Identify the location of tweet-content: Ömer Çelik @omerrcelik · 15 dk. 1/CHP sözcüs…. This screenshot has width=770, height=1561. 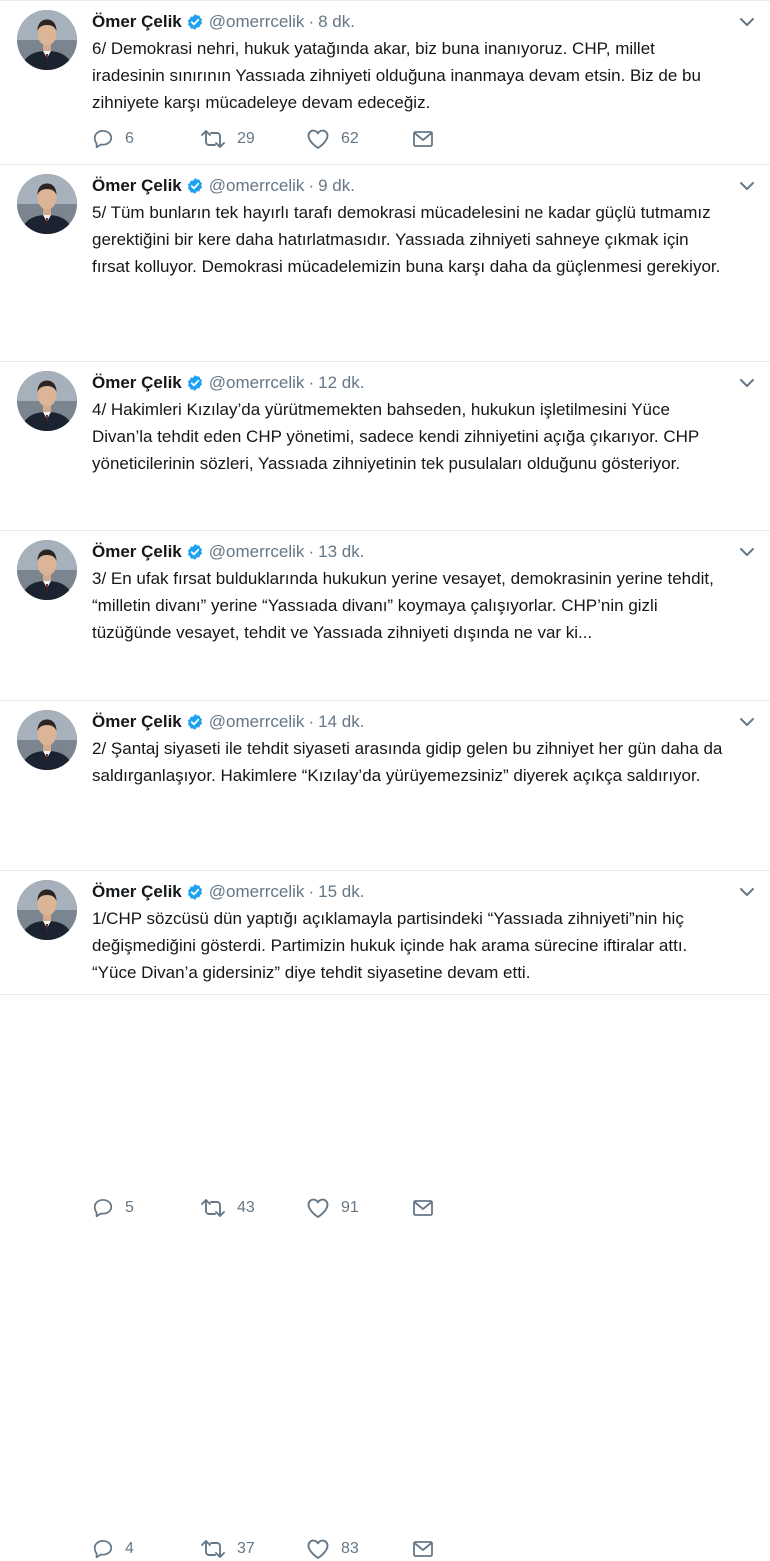
(411, 932).